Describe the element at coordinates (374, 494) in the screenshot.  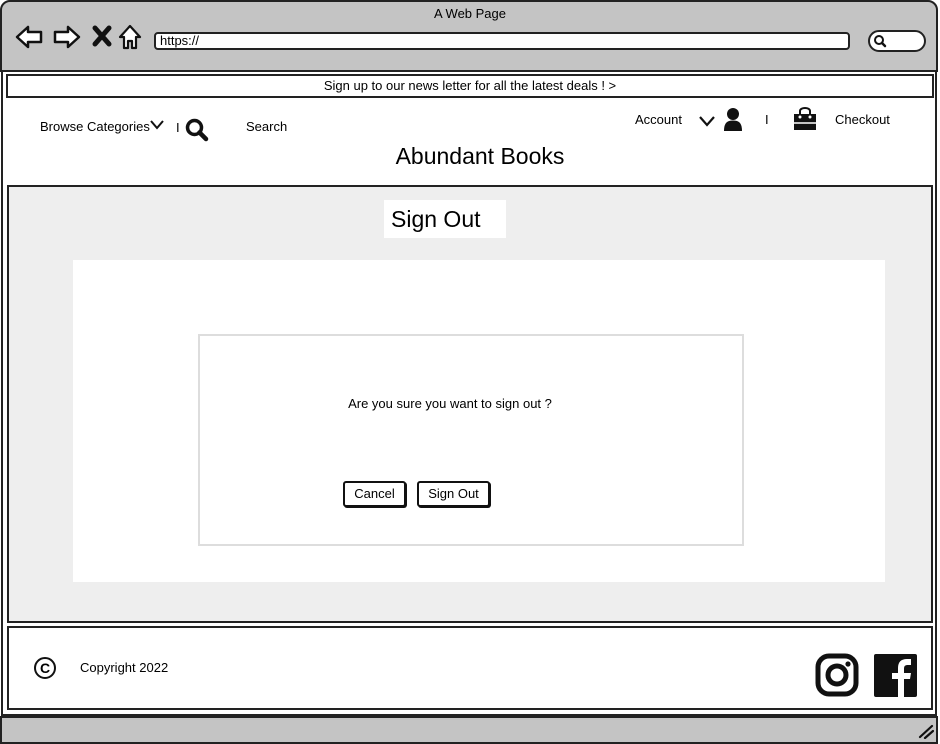
I see `cancel-button: Cancel` at that location.